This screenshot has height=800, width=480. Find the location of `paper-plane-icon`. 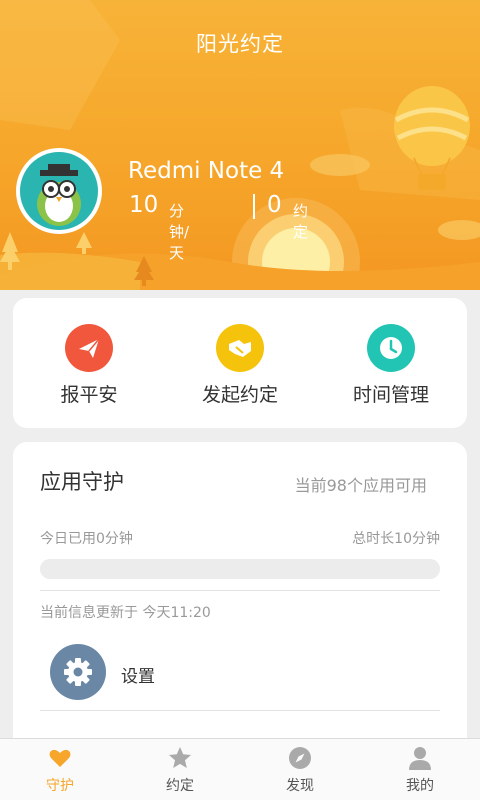

paper-plane-icon is located at coordinates (89, 348).